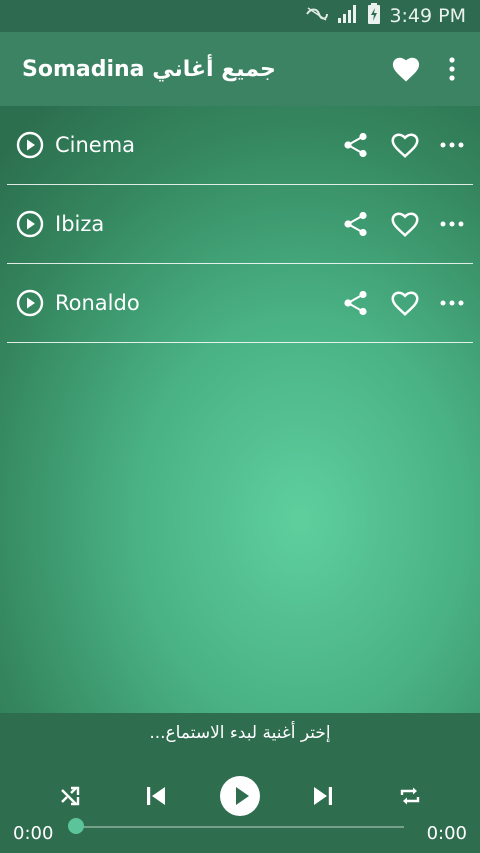  Describe the element at coordinates (240, 796) in the screenshot. I see `play-button` at that location.